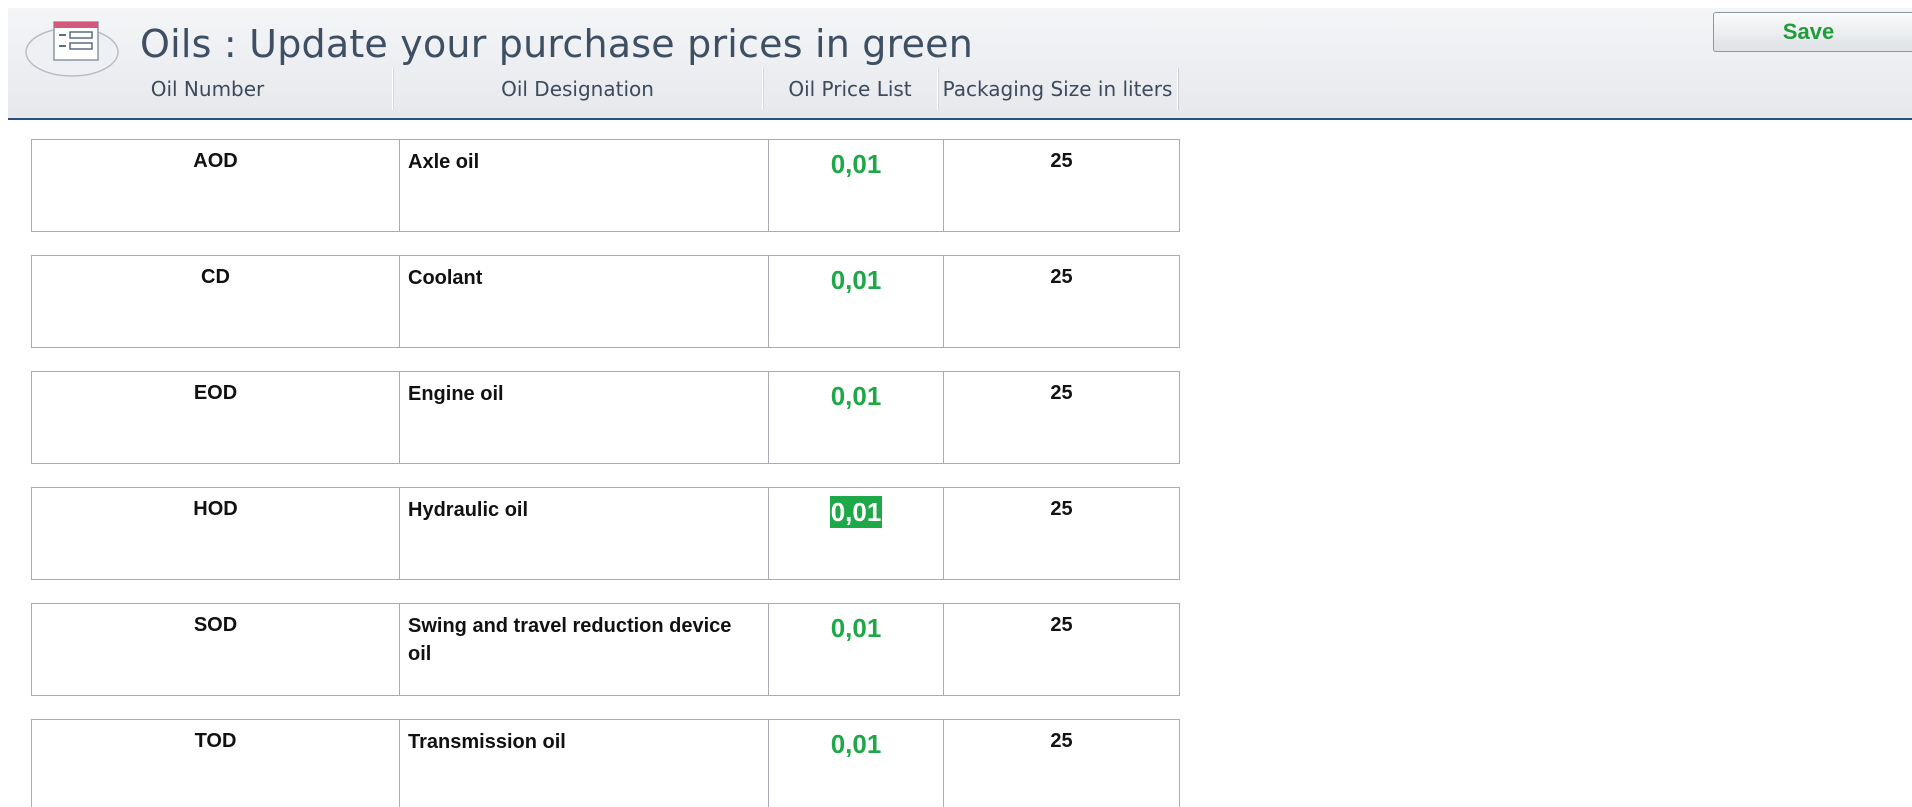  I want to click on table-row: HOD Hydraulic oil 0,01 25, so click(605, 533).